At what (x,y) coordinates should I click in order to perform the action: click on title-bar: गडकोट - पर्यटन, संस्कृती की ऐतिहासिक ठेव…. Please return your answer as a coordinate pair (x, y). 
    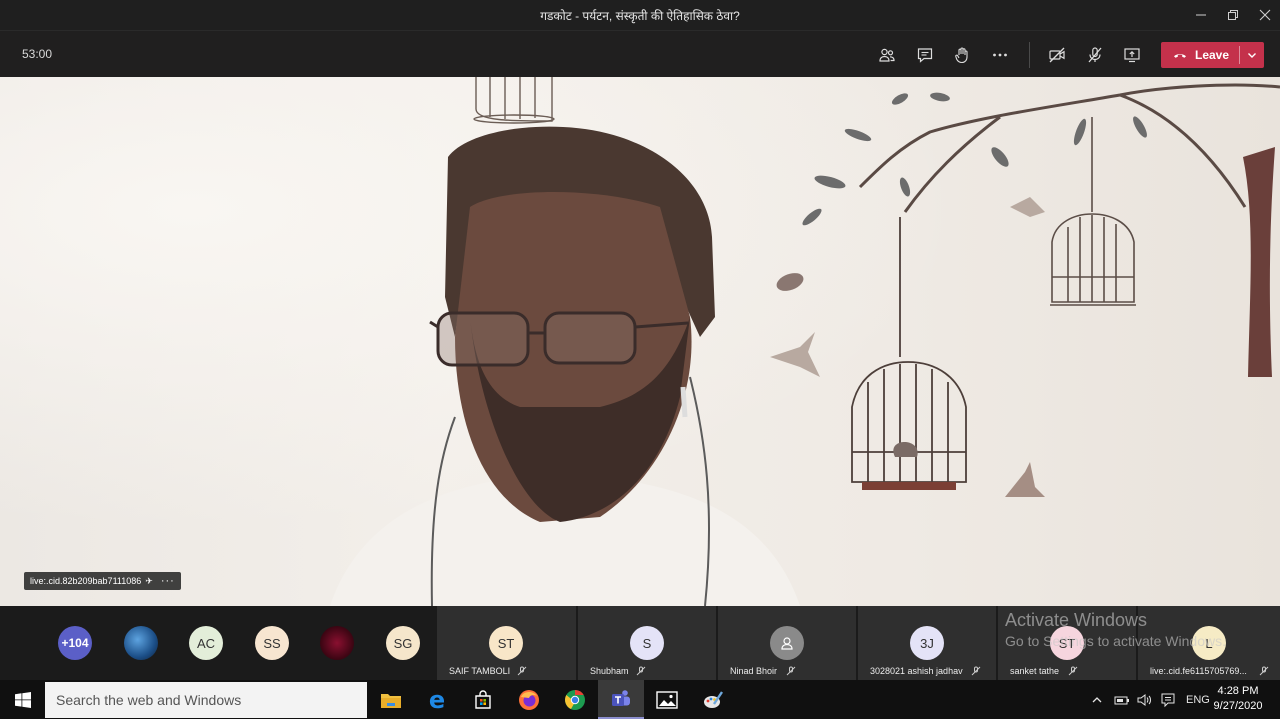
    Looking at the image, I should click on (640, 15).